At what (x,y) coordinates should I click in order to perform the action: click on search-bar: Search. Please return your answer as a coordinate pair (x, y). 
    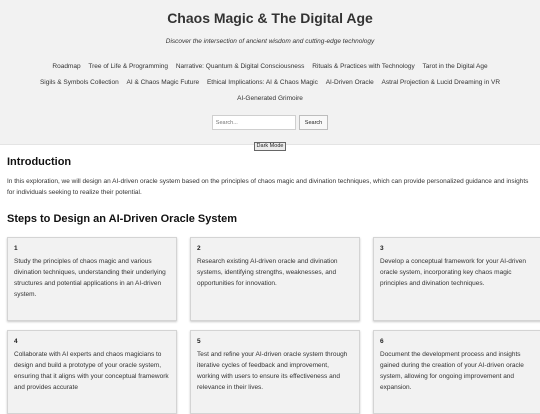
    Looking at the image, I should click on (270, 122).